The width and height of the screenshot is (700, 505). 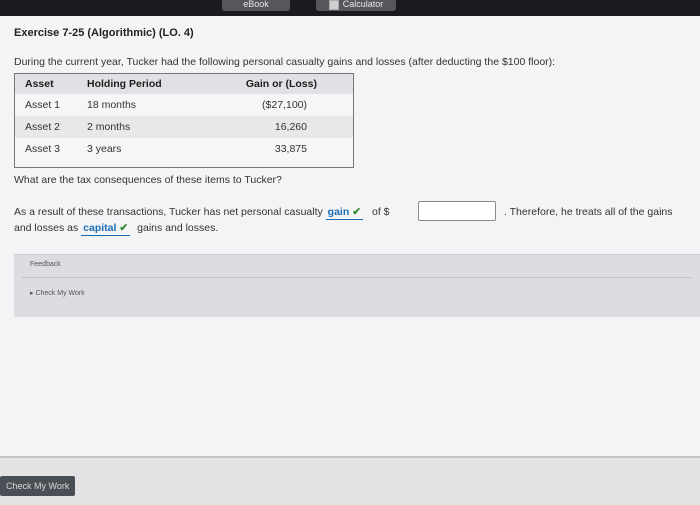 What do you see at coordinates (104, 149) in the screenshot?
I see `holding-period-cell: 3 years` at bounding box center [104, 149].